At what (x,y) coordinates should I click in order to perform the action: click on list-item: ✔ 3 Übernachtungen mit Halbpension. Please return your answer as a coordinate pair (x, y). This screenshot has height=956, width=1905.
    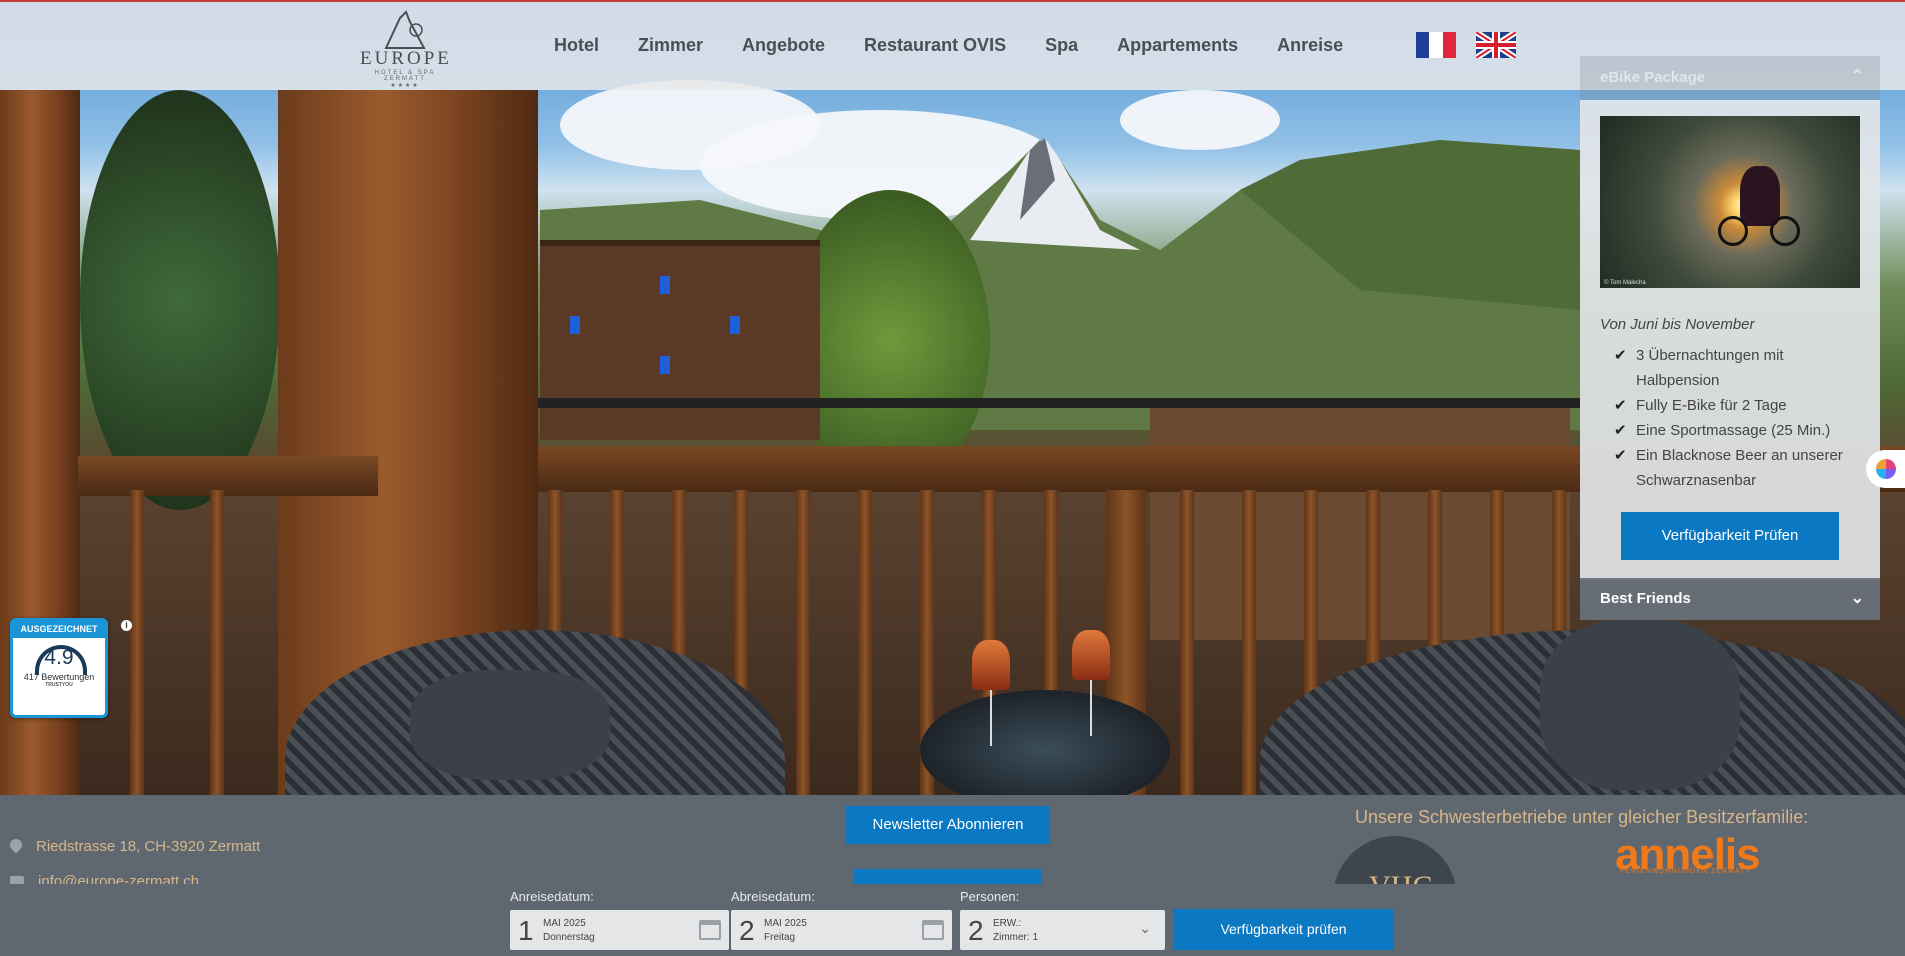
    Looking at the image, I should click on (1730, 368).